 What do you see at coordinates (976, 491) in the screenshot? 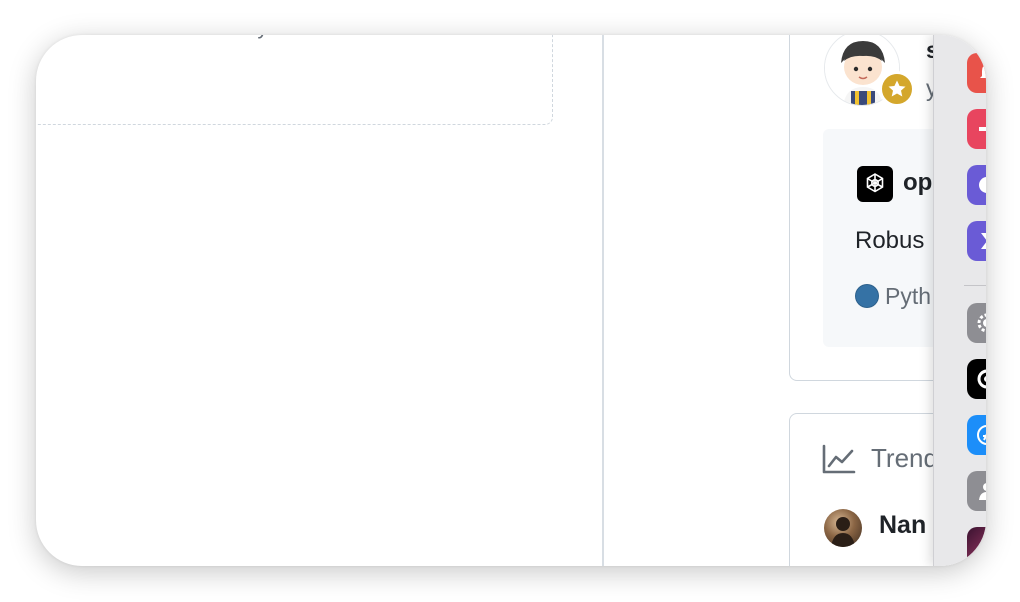
I see `contacts-icon` at bounding box center [976, 491].